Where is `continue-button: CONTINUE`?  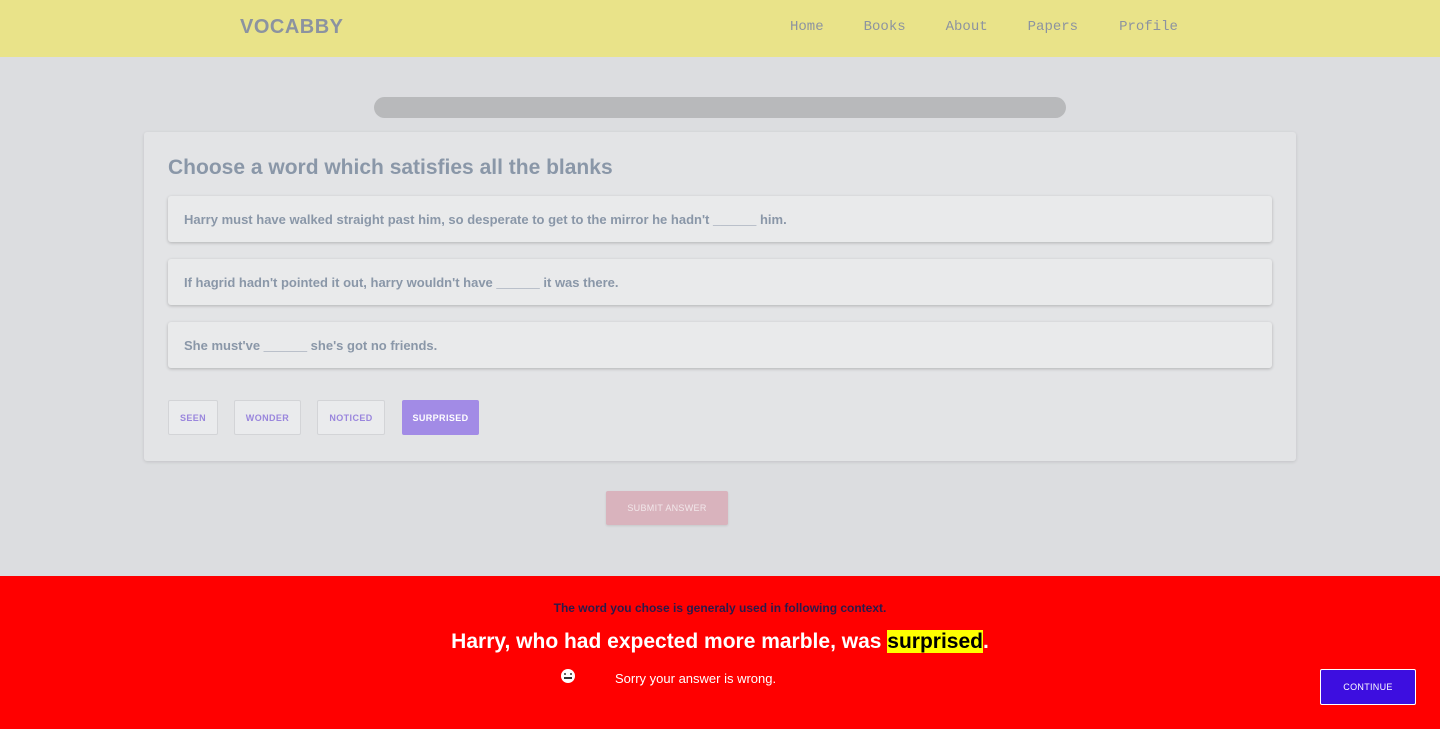
continue-button: CONTINUE is located at coordinates (1368, 687).